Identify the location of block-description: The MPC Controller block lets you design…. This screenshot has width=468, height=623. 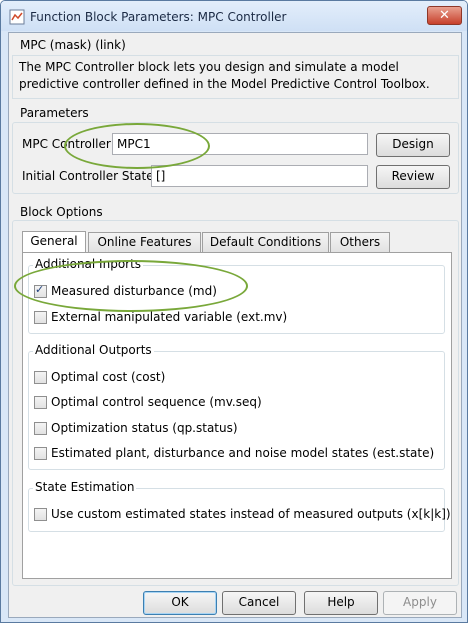
(224, 75).